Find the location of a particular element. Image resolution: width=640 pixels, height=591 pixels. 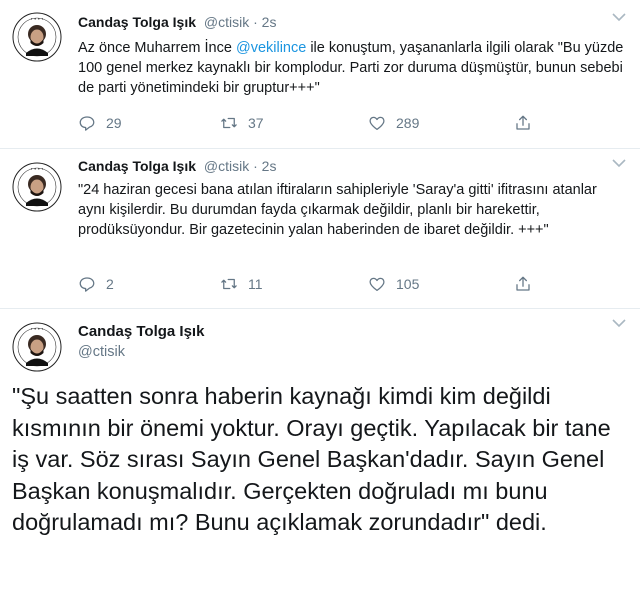

tweet-header: Candaş Tolga Işık @ctisik is located at coordinates (141, 342).